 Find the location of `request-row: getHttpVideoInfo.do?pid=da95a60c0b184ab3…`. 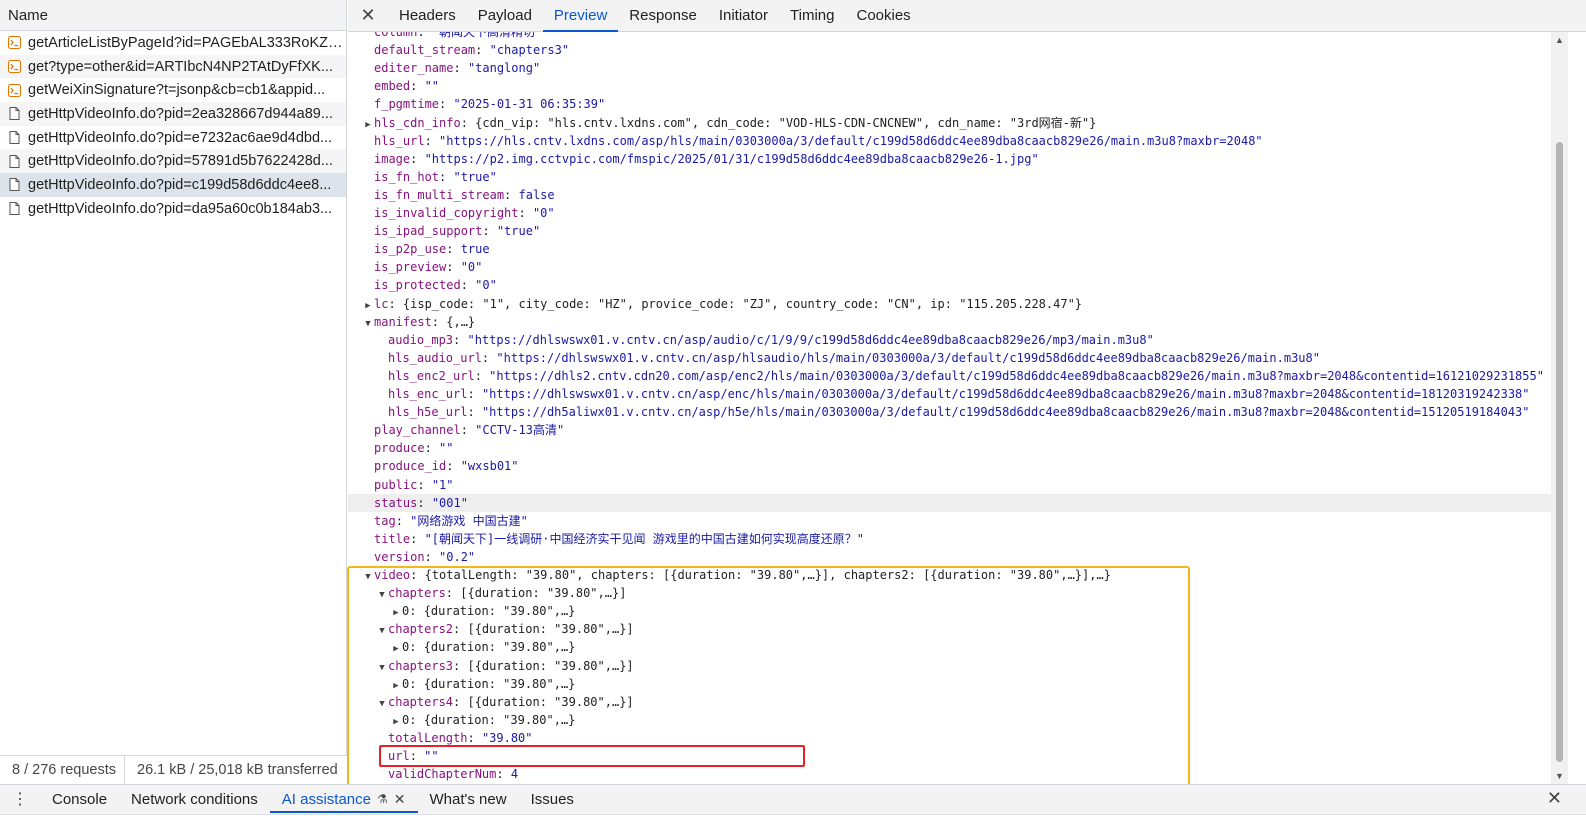

request-row: getHttpVideoInfo.do?pid=da95a60c0b184ab3… is located at coordinates (173, 209).